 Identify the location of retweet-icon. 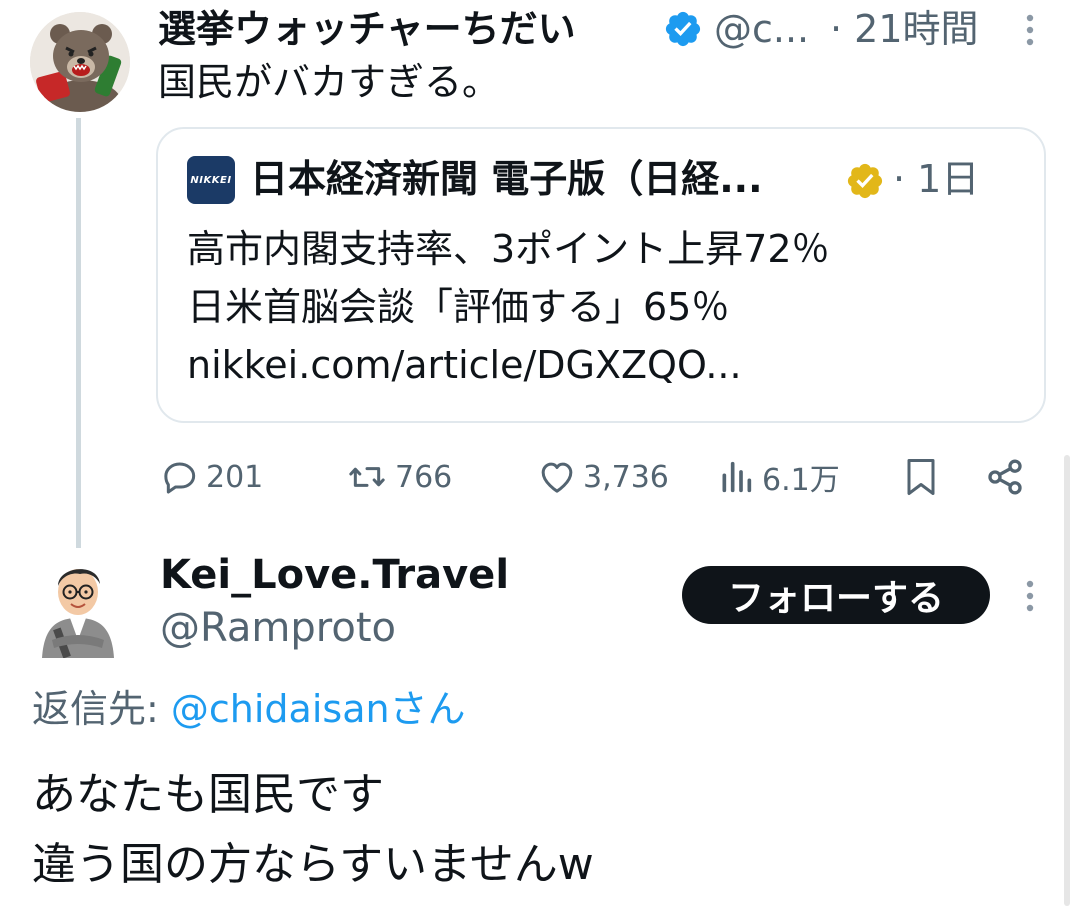
(367, 477).